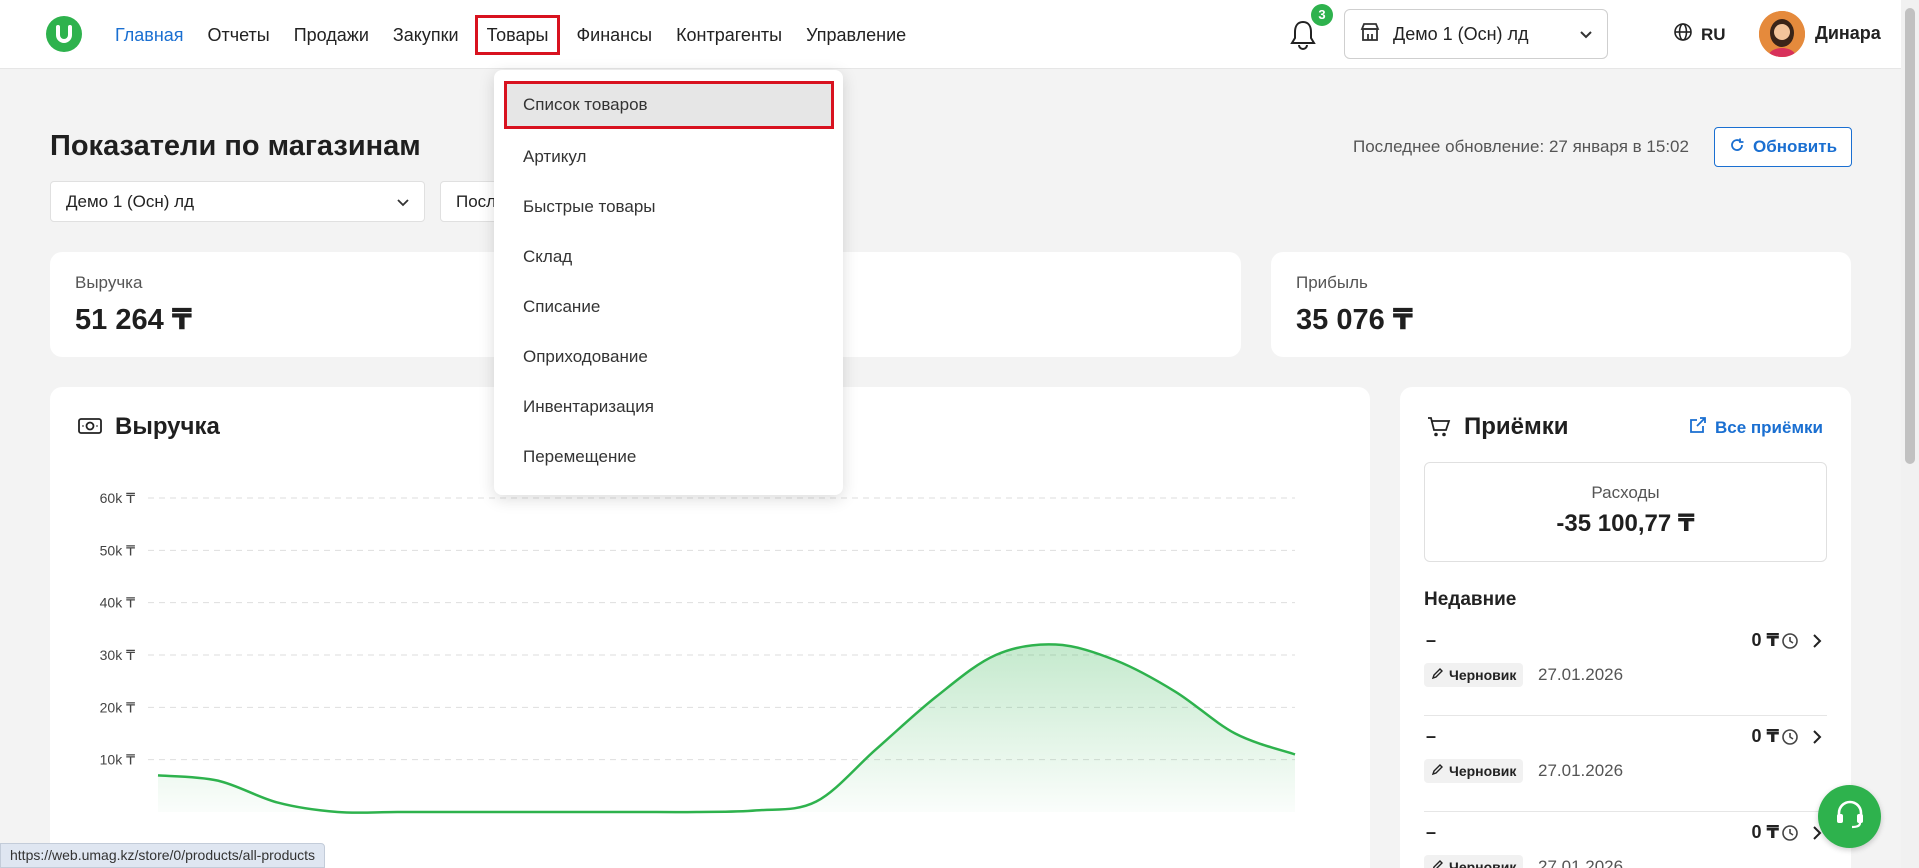 This screenshot has width=1919, height=868. Describe the element at coordinates (331, 35) in the screenshot. I see `nav-item-sales: Продажи` at that location.